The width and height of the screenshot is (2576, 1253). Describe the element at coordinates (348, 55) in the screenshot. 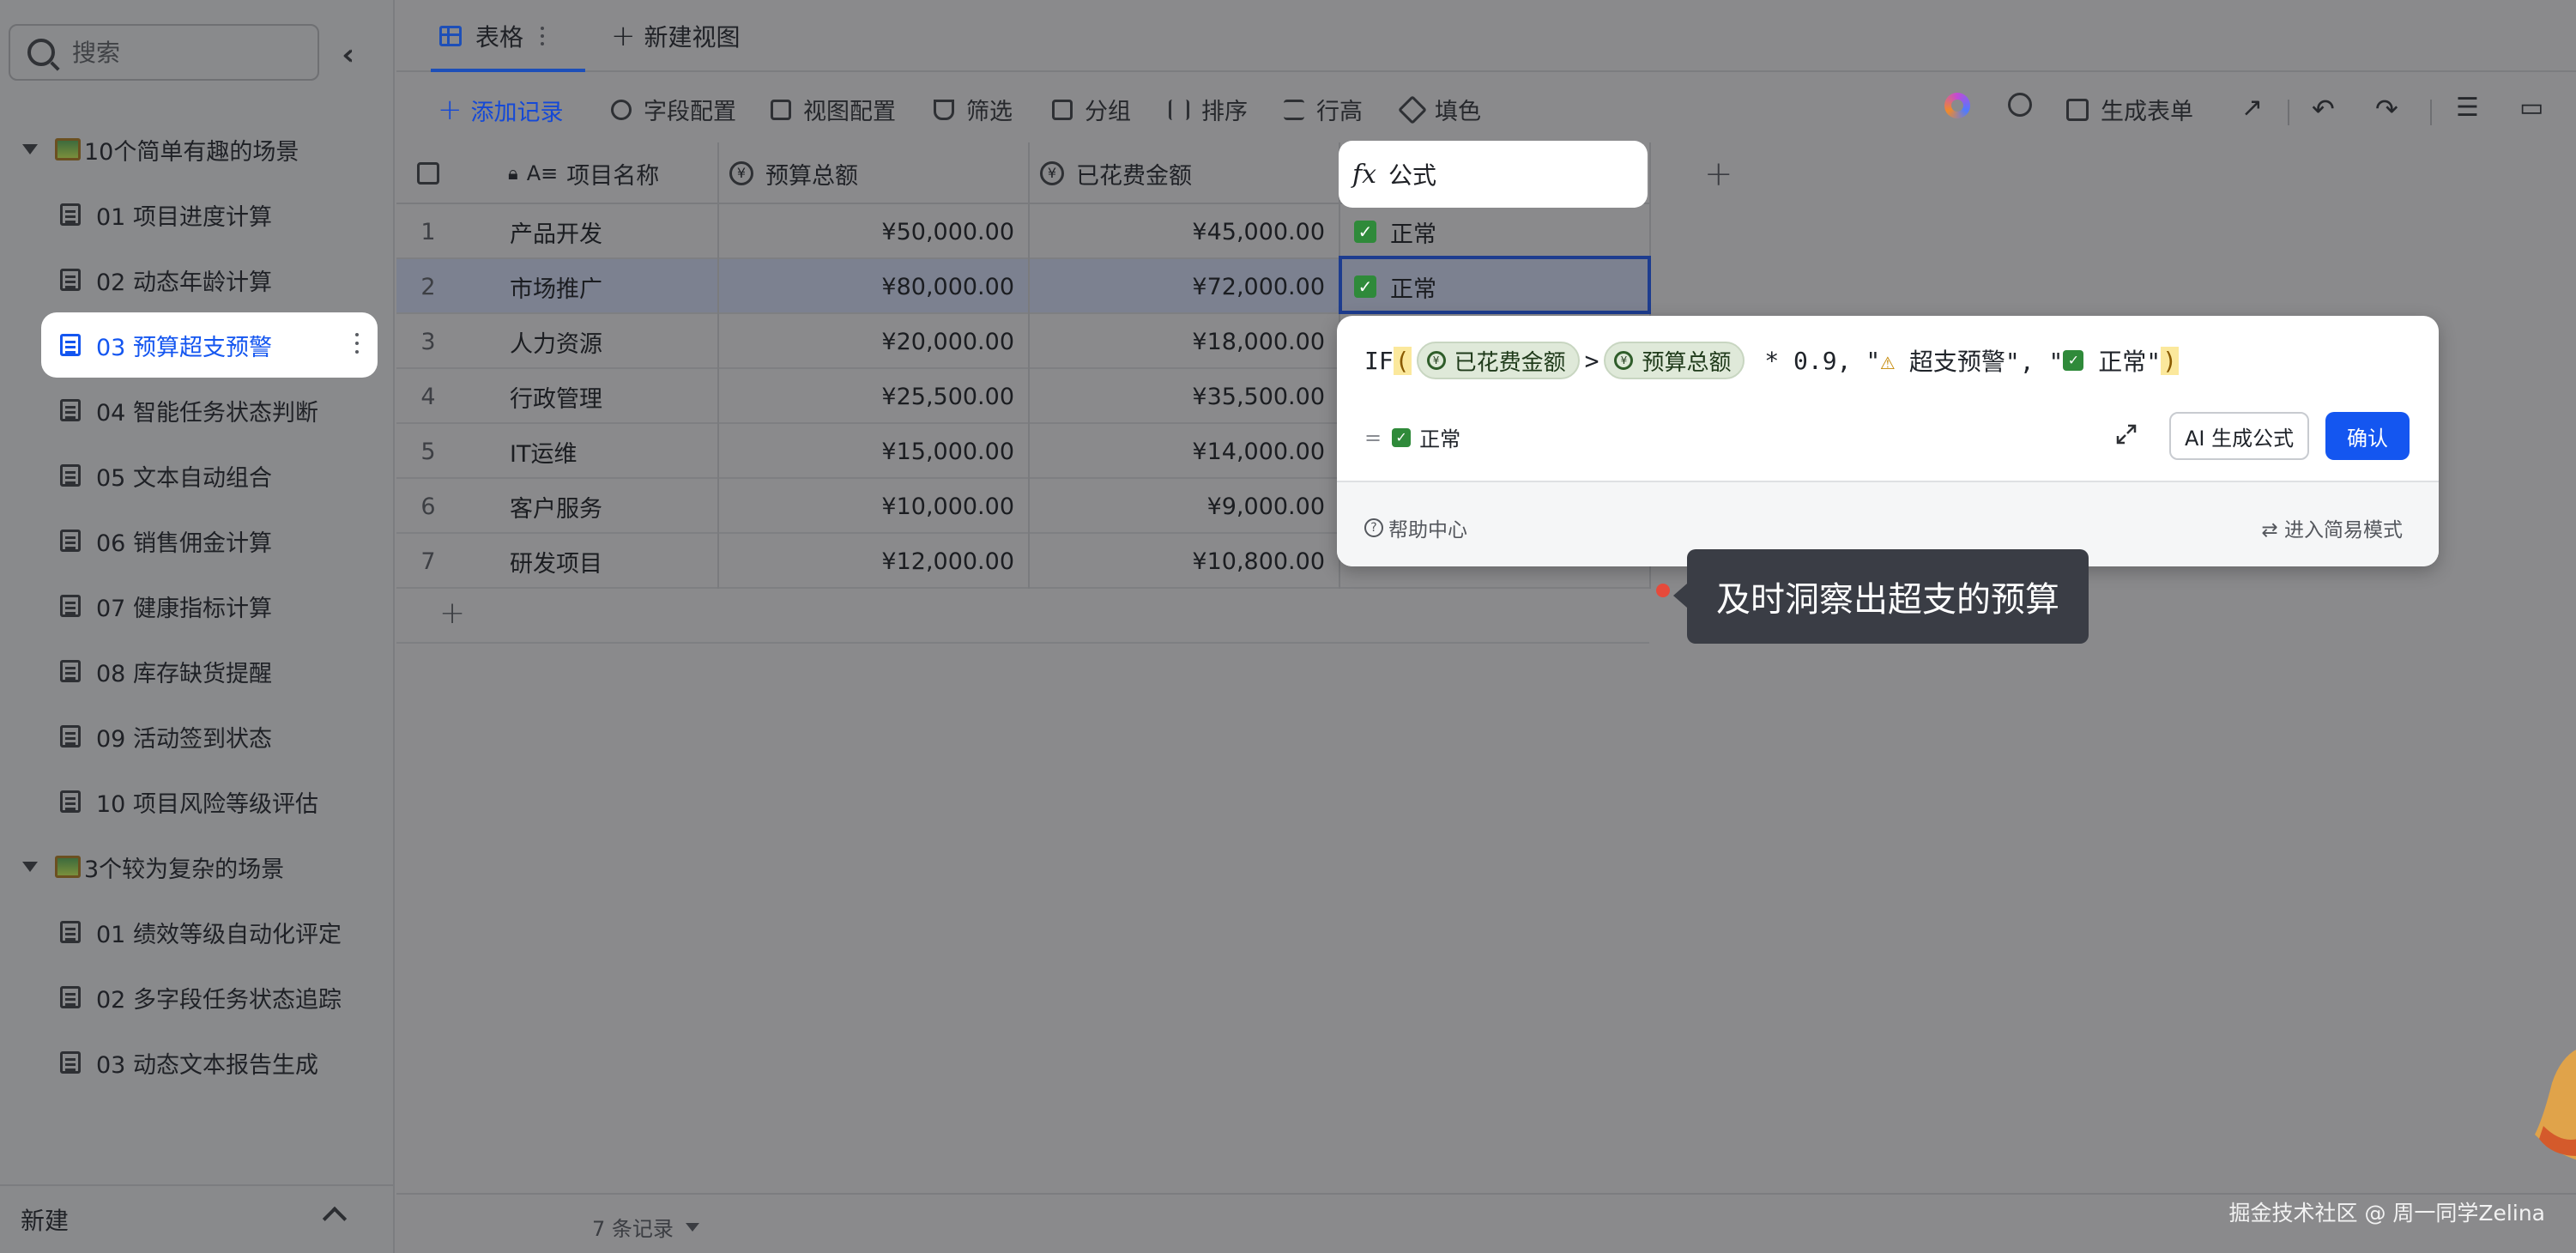

I see `collapse-sidebar-icon: ‹‹` at that location.